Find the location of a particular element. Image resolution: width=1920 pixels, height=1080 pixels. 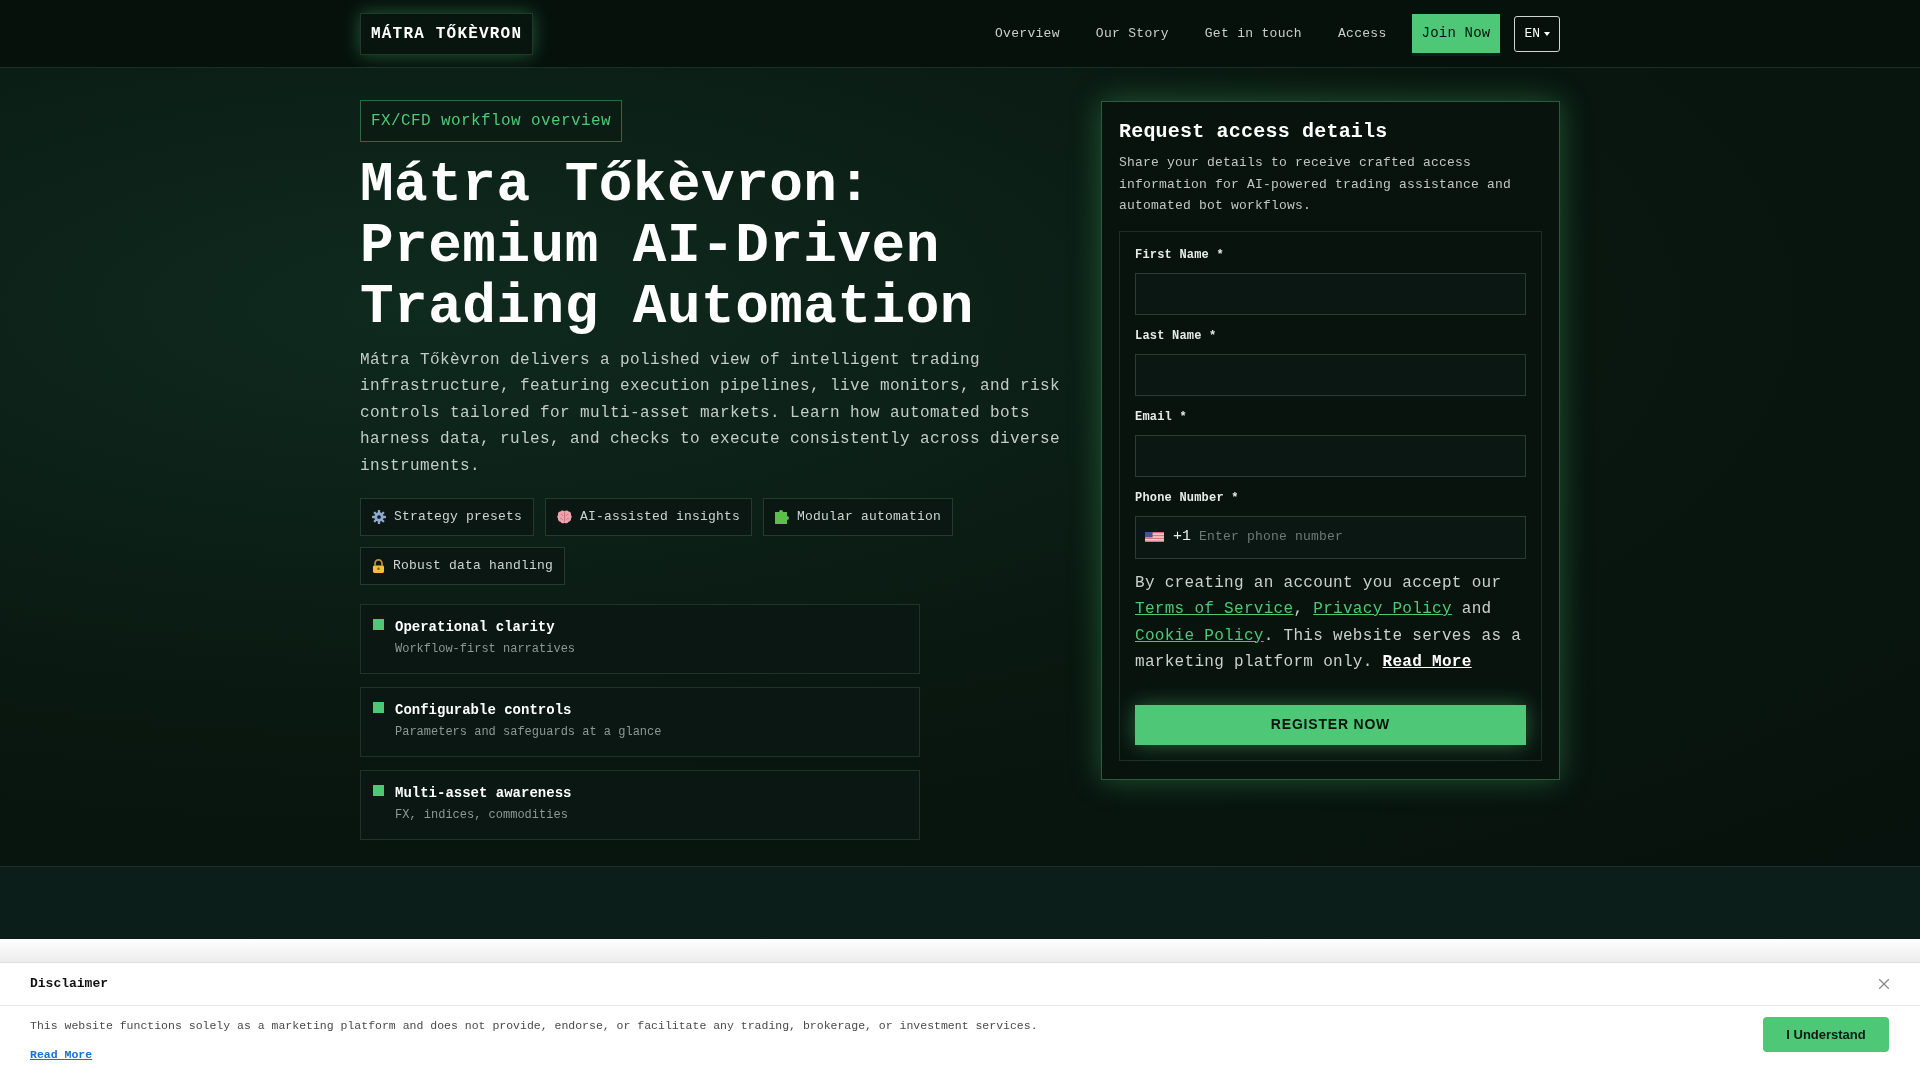

field-label: First Name * is located at coordinates (1180, 254).